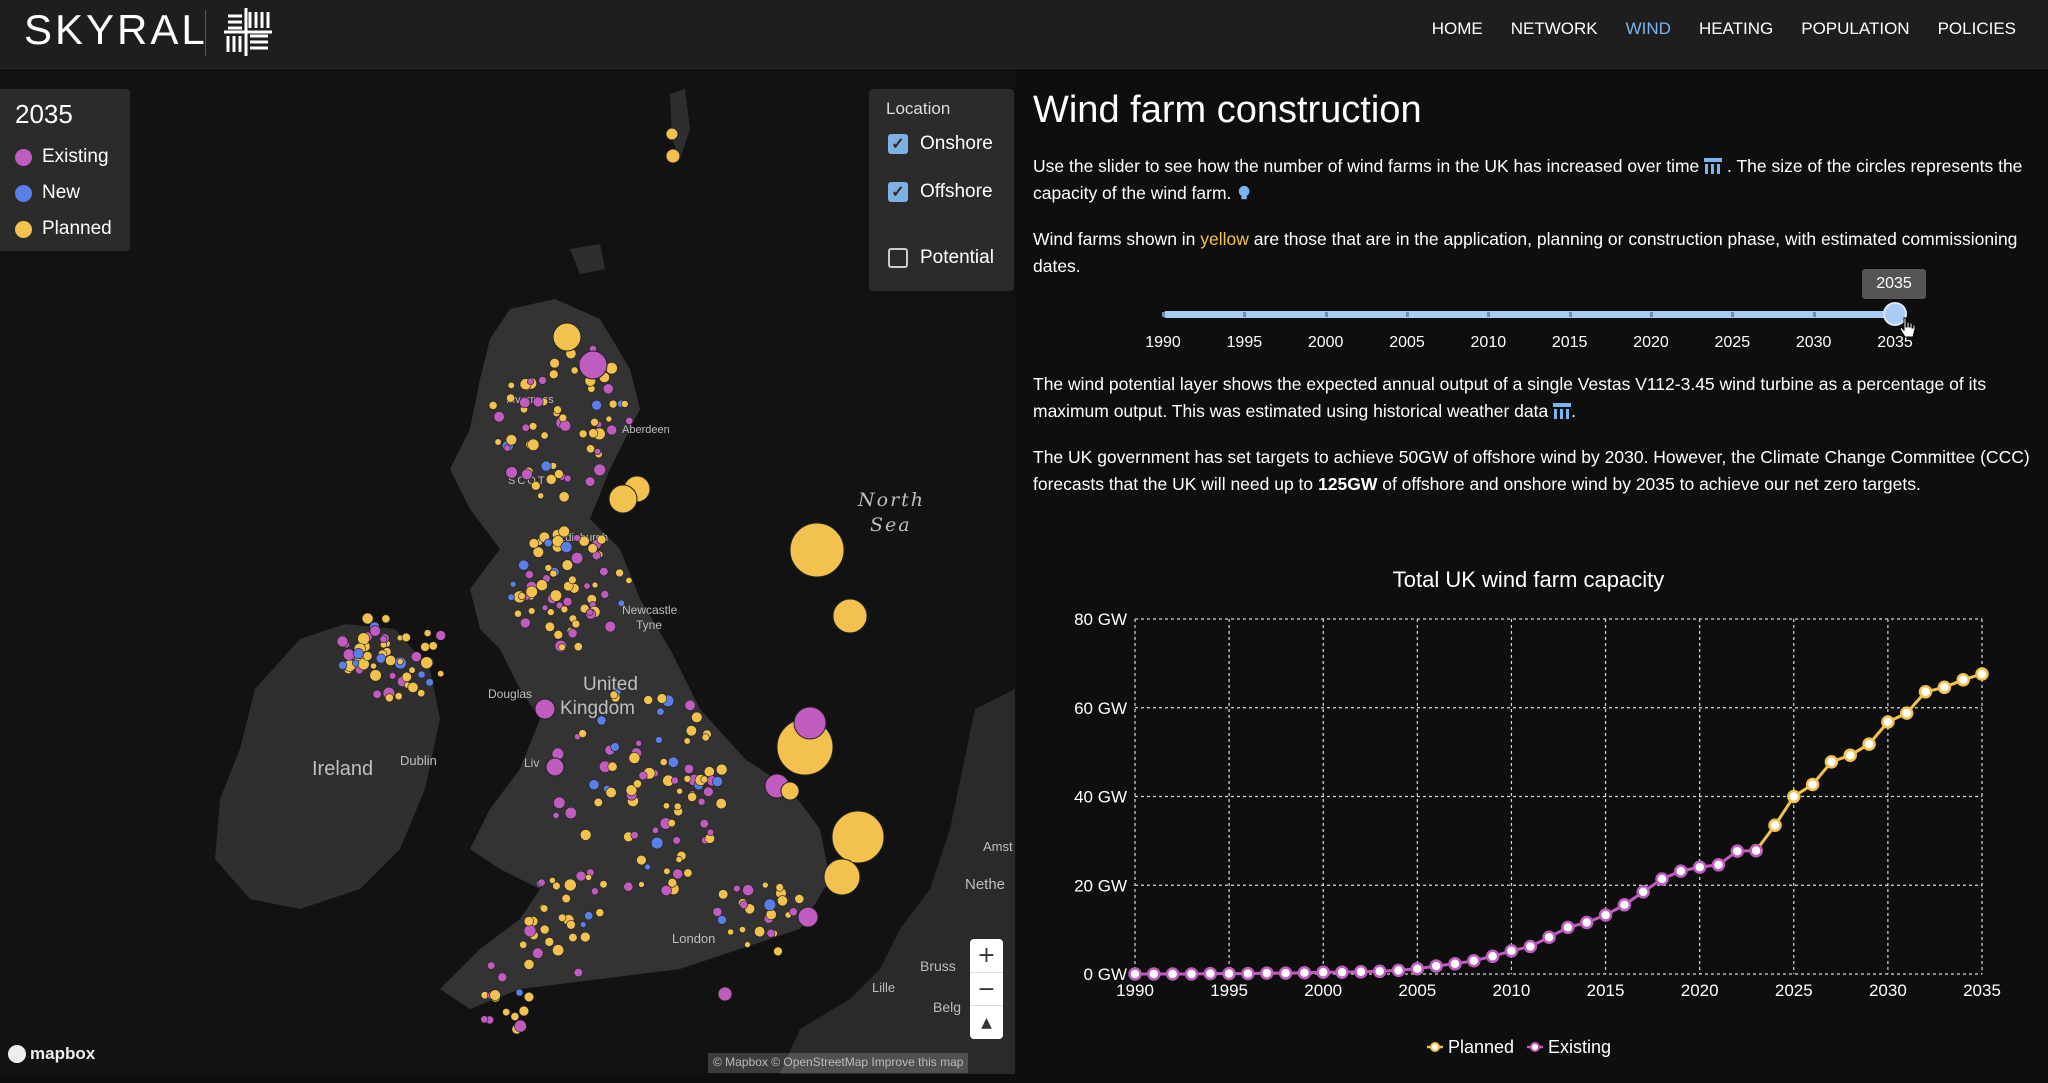  Describe the element at coordinates (116, 30) in the screenshot. I see `brand-name: SKYRAL` at that location.